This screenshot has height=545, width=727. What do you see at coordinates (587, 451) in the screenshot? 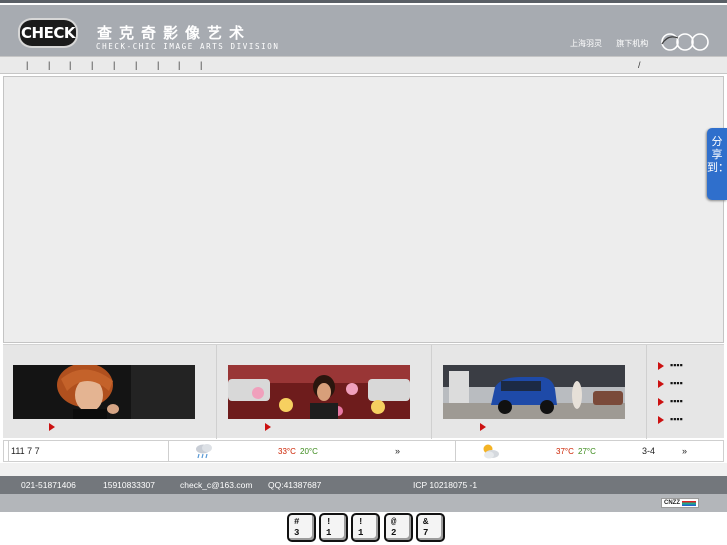
I see `temp-low: 27°C` at bounding box center [587, 451].